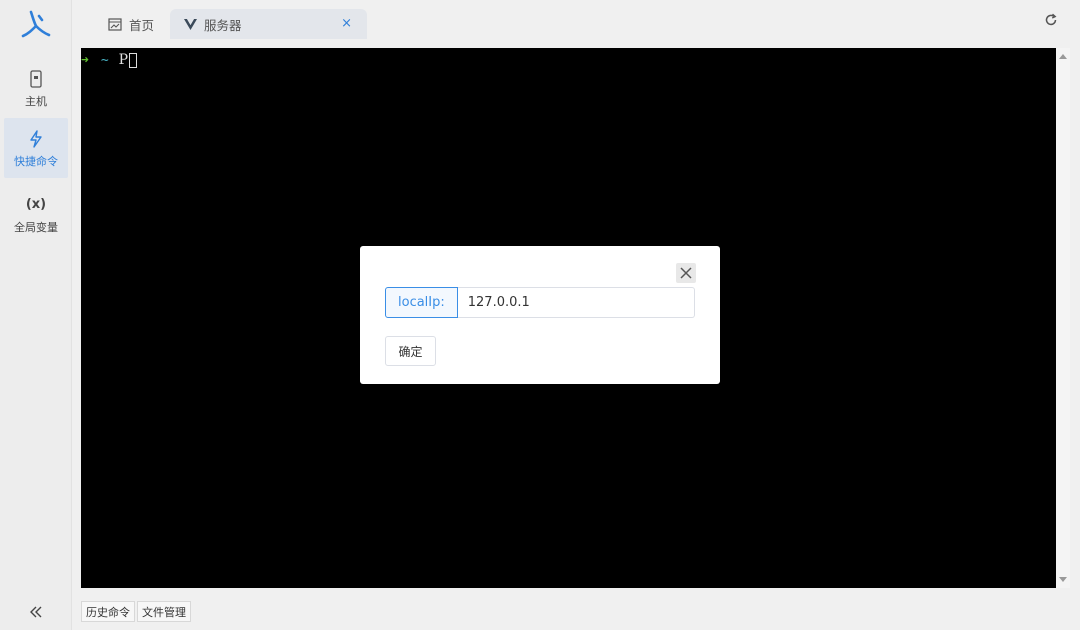 This screenshot has width=1080, height=630. I want to click on variable-icon: (x), so click(36, 204).